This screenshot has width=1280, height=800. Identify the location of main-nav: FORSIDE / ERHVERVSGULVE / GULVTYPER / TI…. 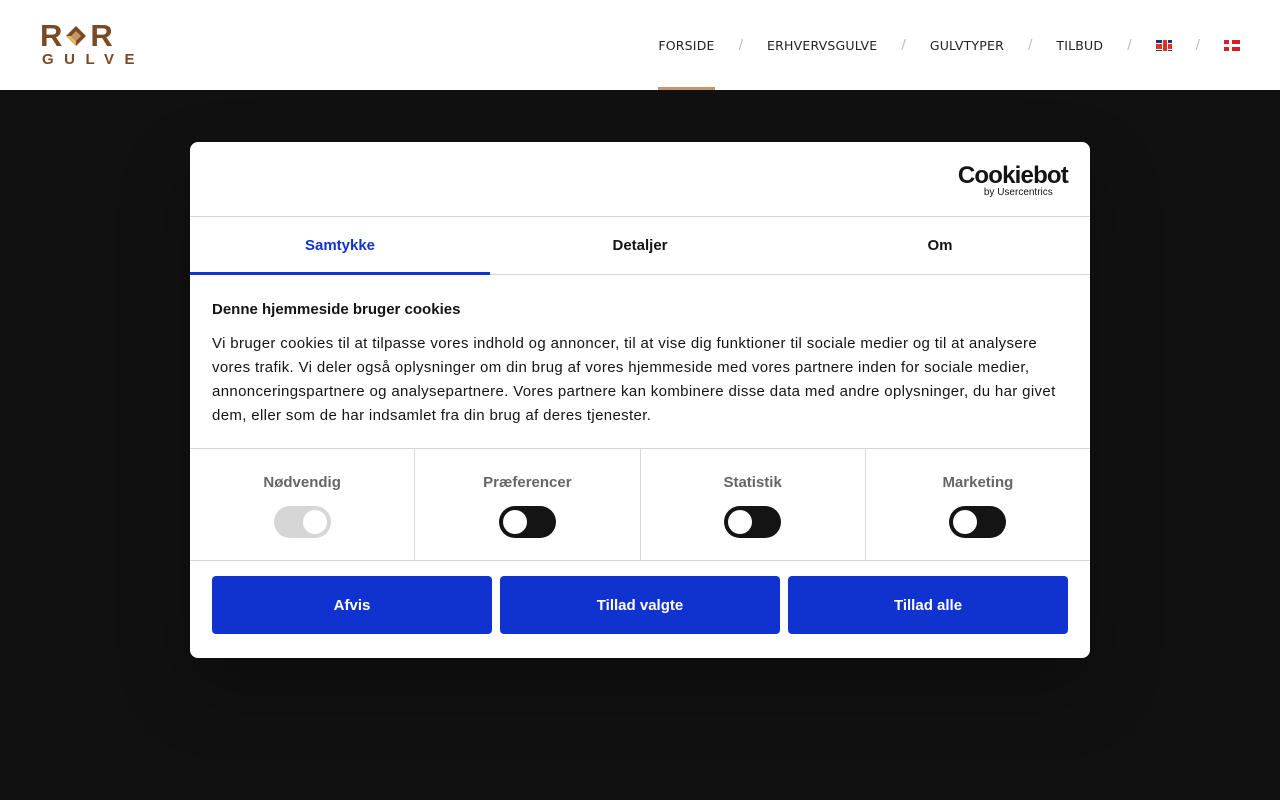
(949, 45).